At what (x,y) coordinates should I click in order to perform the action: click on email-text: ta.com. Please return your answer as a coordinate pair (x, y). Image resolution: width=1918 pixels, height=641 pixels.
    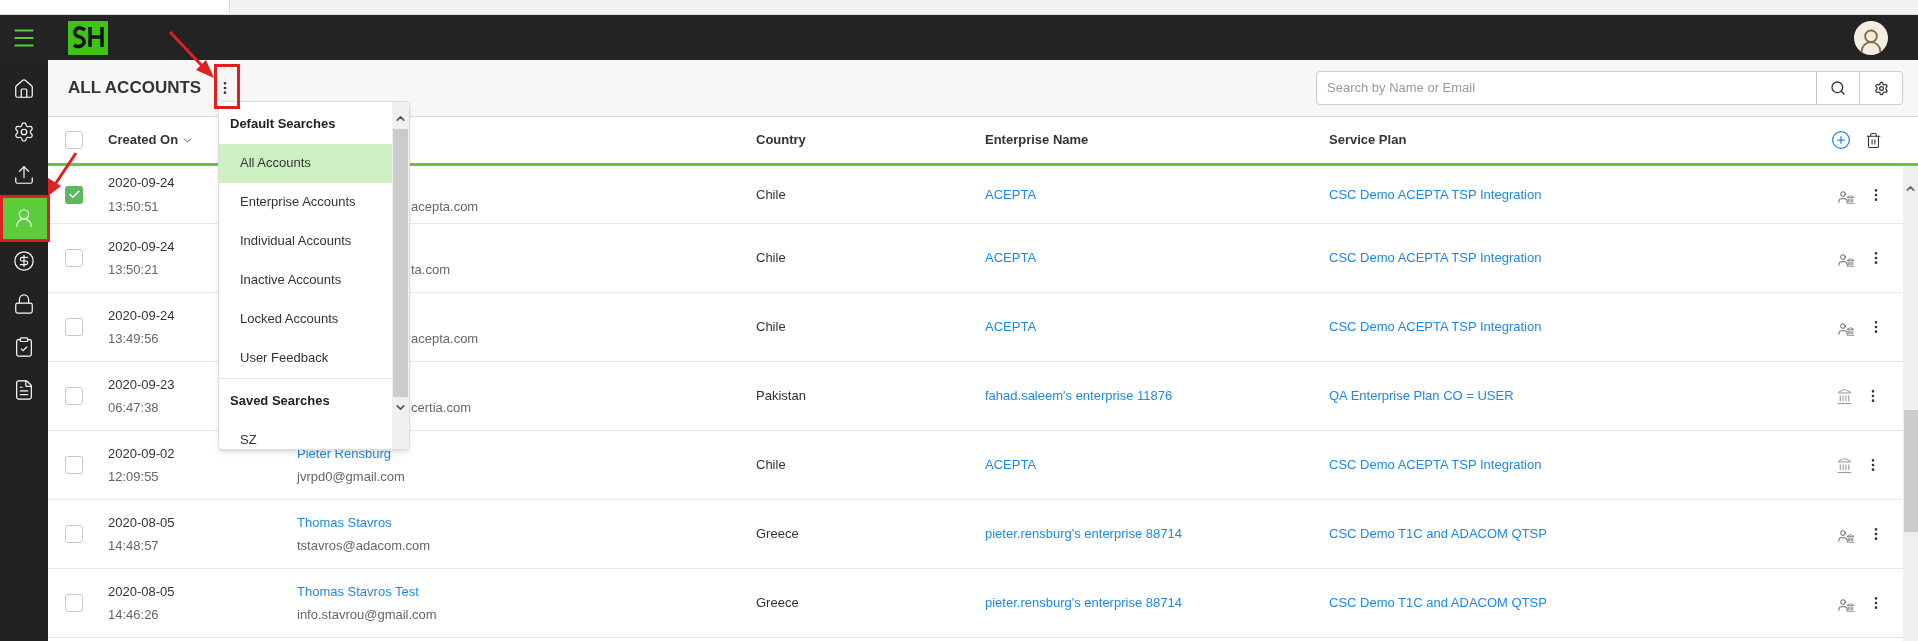
    Looking at the image, I should click on (430, 270).